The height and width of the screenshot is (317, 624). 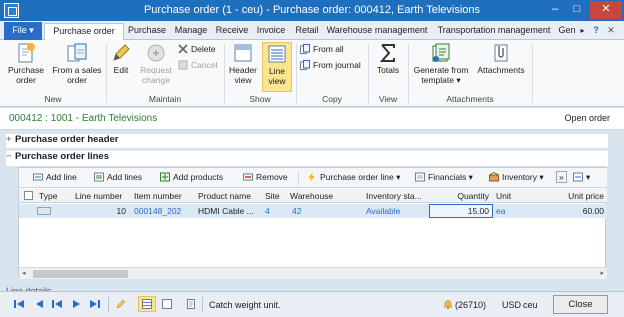 I want to click on from-journal-label: From journal, so click(x=337, y=65).